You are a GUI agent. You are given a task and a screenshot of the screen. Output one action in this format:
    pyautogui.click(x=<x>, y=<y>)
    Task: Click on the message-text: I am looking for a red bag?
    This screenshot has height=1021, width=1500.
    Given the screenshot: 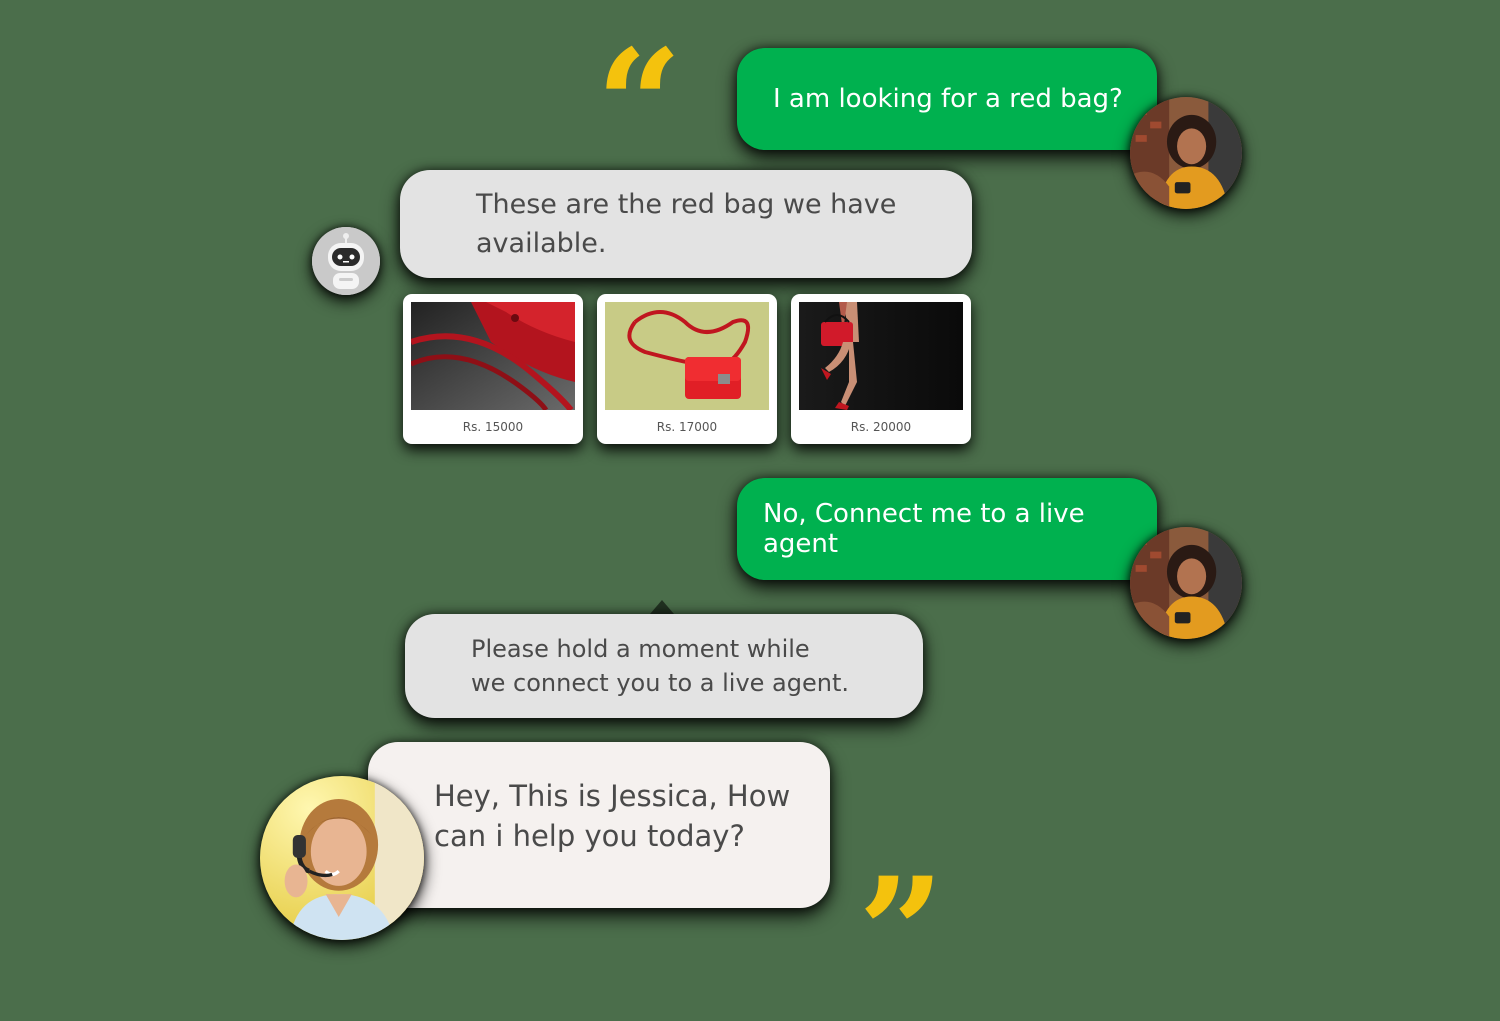 What is the action you would take?
    pyautogui.click(x=948, y=99)
    